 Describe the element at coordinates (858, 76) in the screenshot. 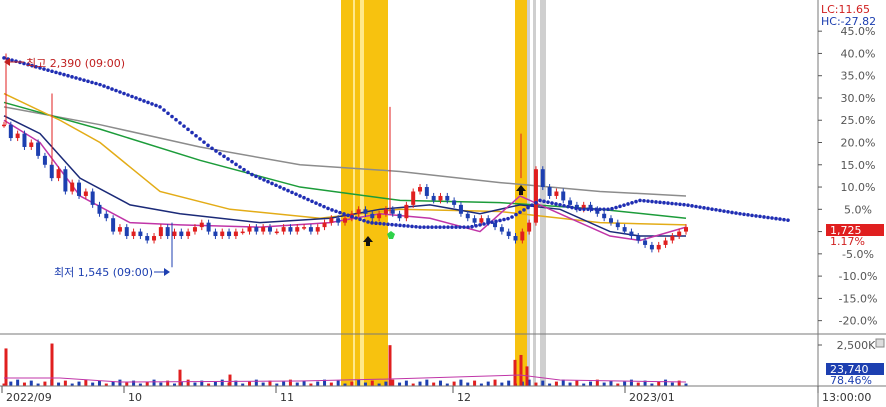

I see `price-tick-label: 35.0%` at that location.